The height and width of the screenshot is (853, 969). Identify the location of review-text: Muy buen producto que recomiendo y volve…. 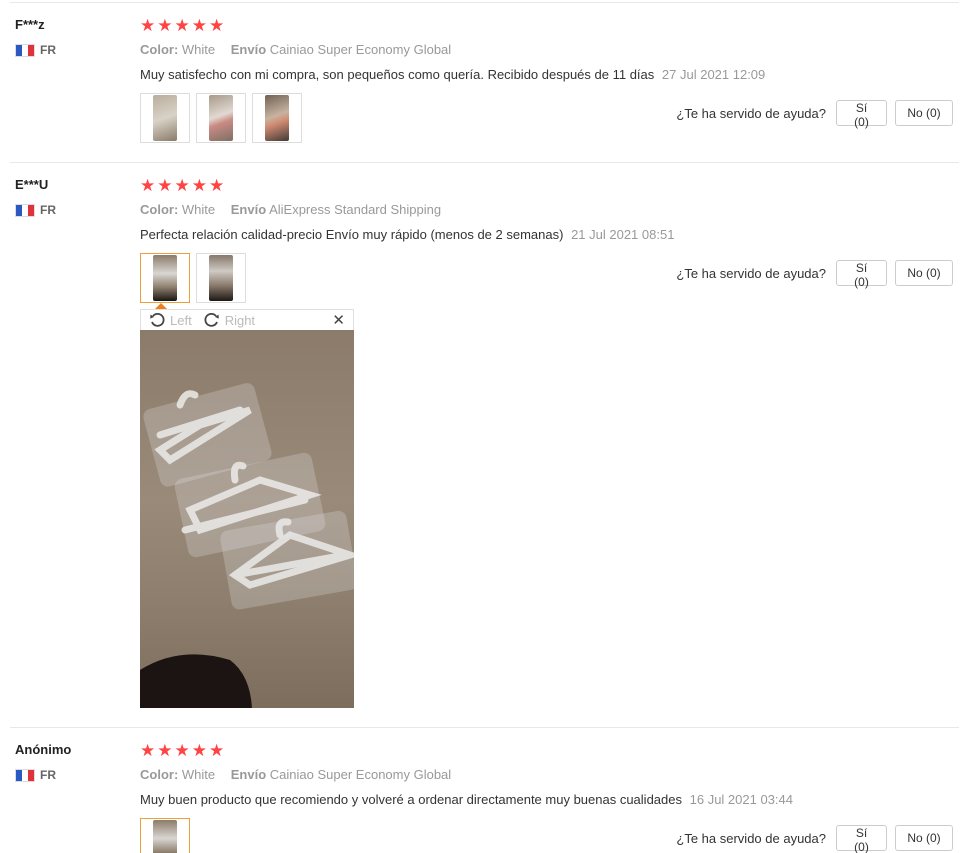
(411, 799).